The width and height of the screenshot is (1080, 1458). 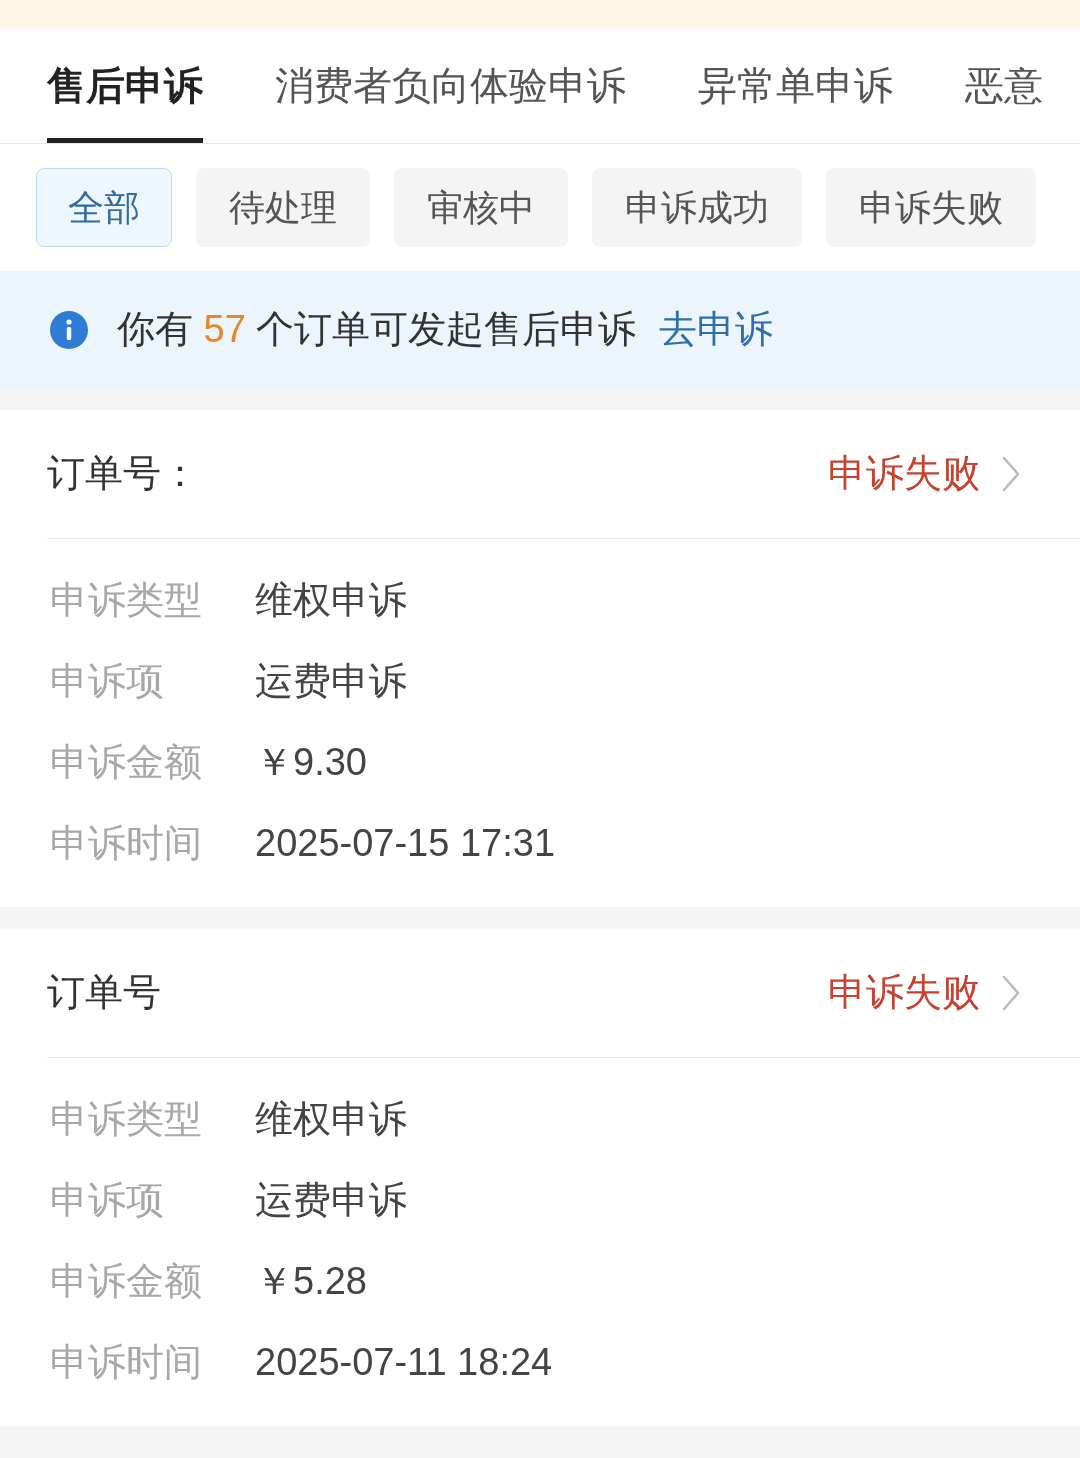 I want to click on filter-chip: 申诉成功, so click(x=697, y=207).